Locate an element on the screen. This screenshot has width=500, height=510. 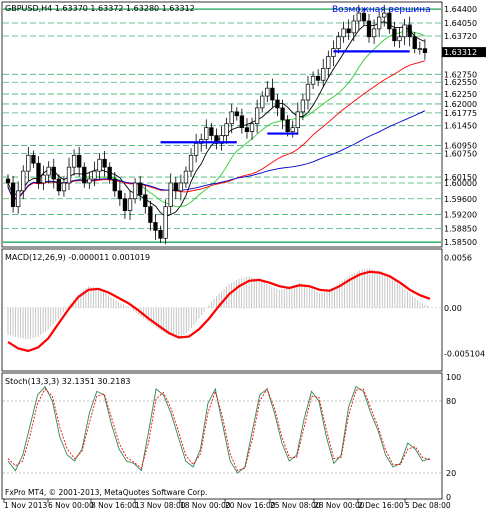
price-tick-label: 1.61775 is located at coordinates (460, 113).